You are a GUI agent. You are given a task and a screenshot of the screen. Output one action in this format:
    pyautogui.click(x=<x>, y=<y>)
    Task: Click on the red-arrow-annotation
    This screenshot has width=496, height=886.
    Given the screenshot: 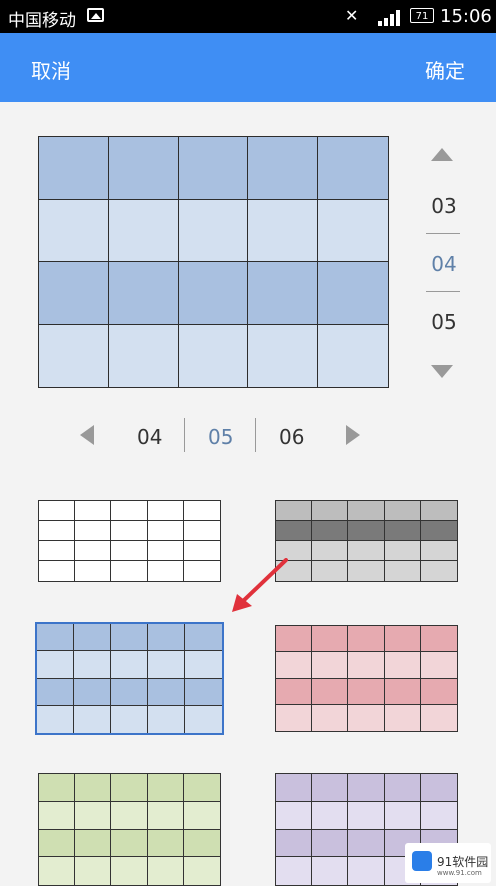 What is the action you would take?
    pyautogui.click(x=260, y=585)
    